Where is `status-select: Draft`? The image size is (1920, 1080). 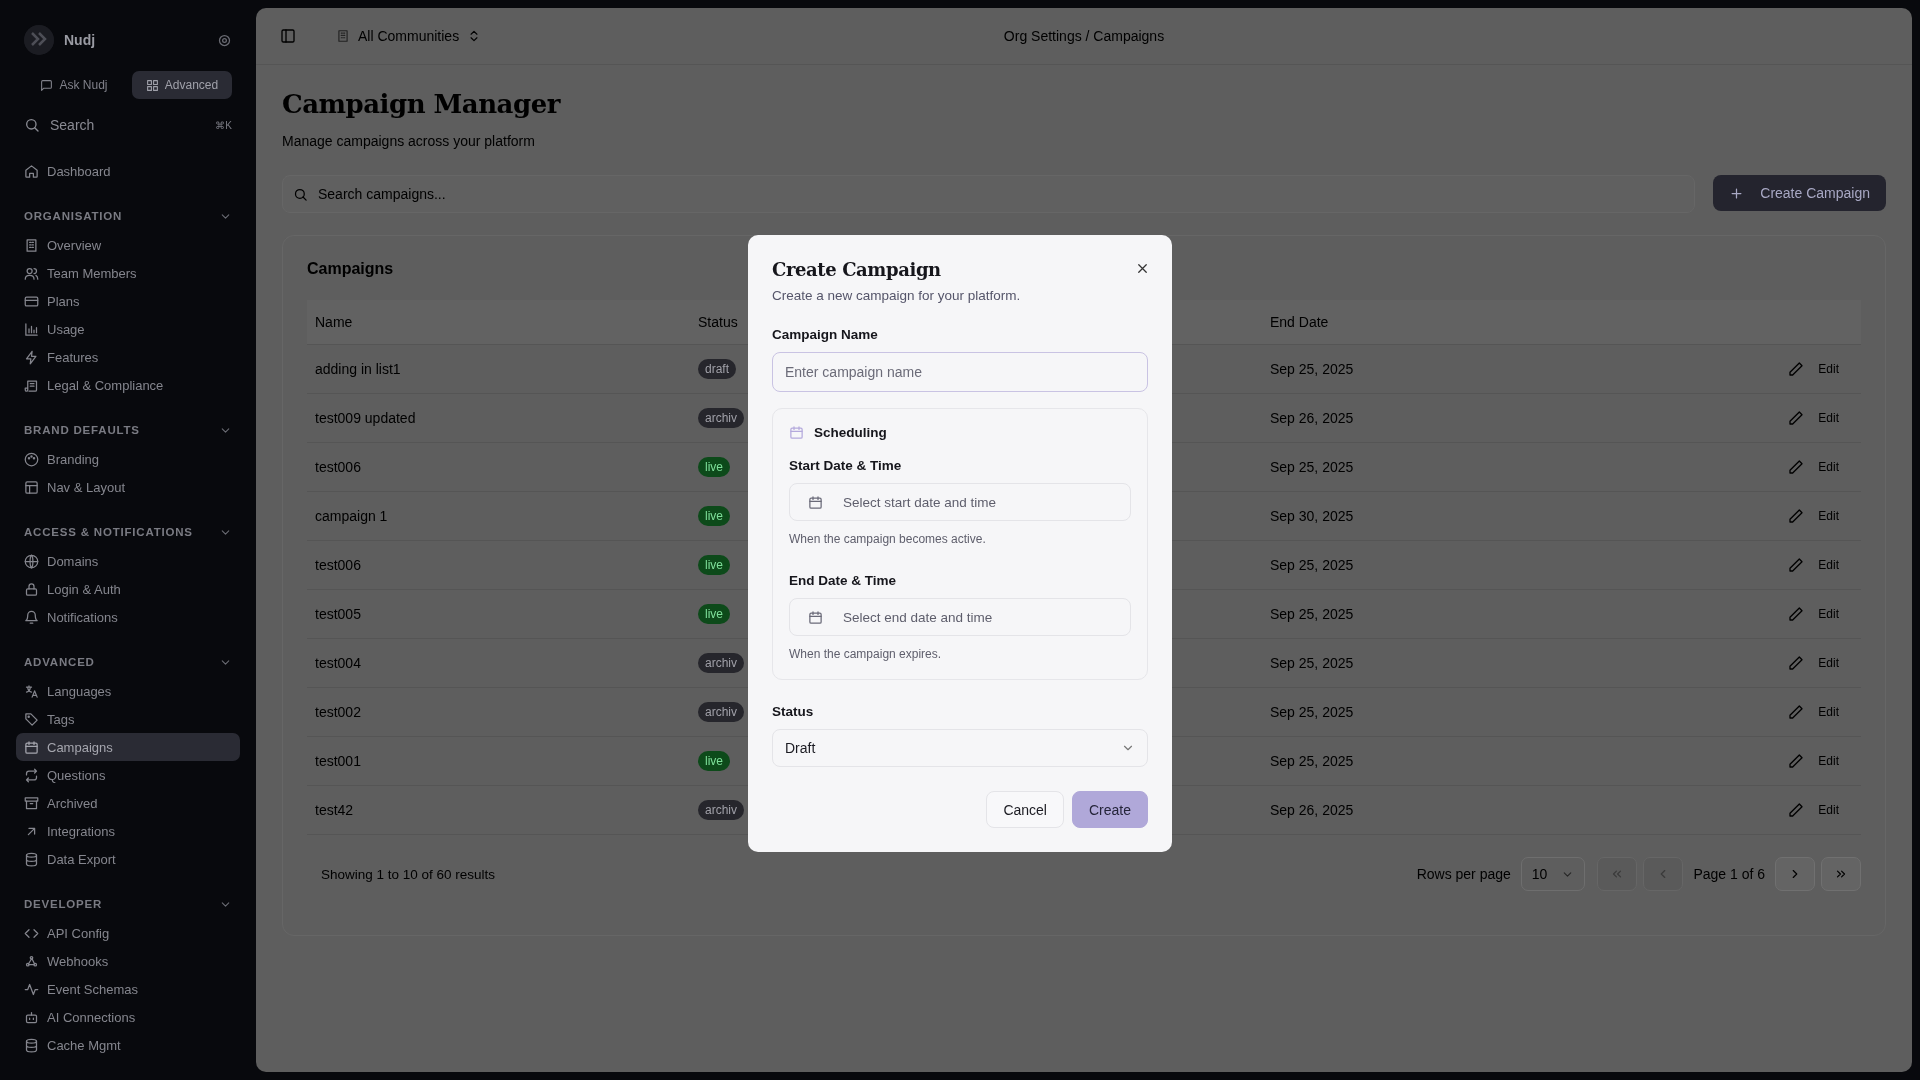 status-select: Draft is located at coordinates (960, 748).